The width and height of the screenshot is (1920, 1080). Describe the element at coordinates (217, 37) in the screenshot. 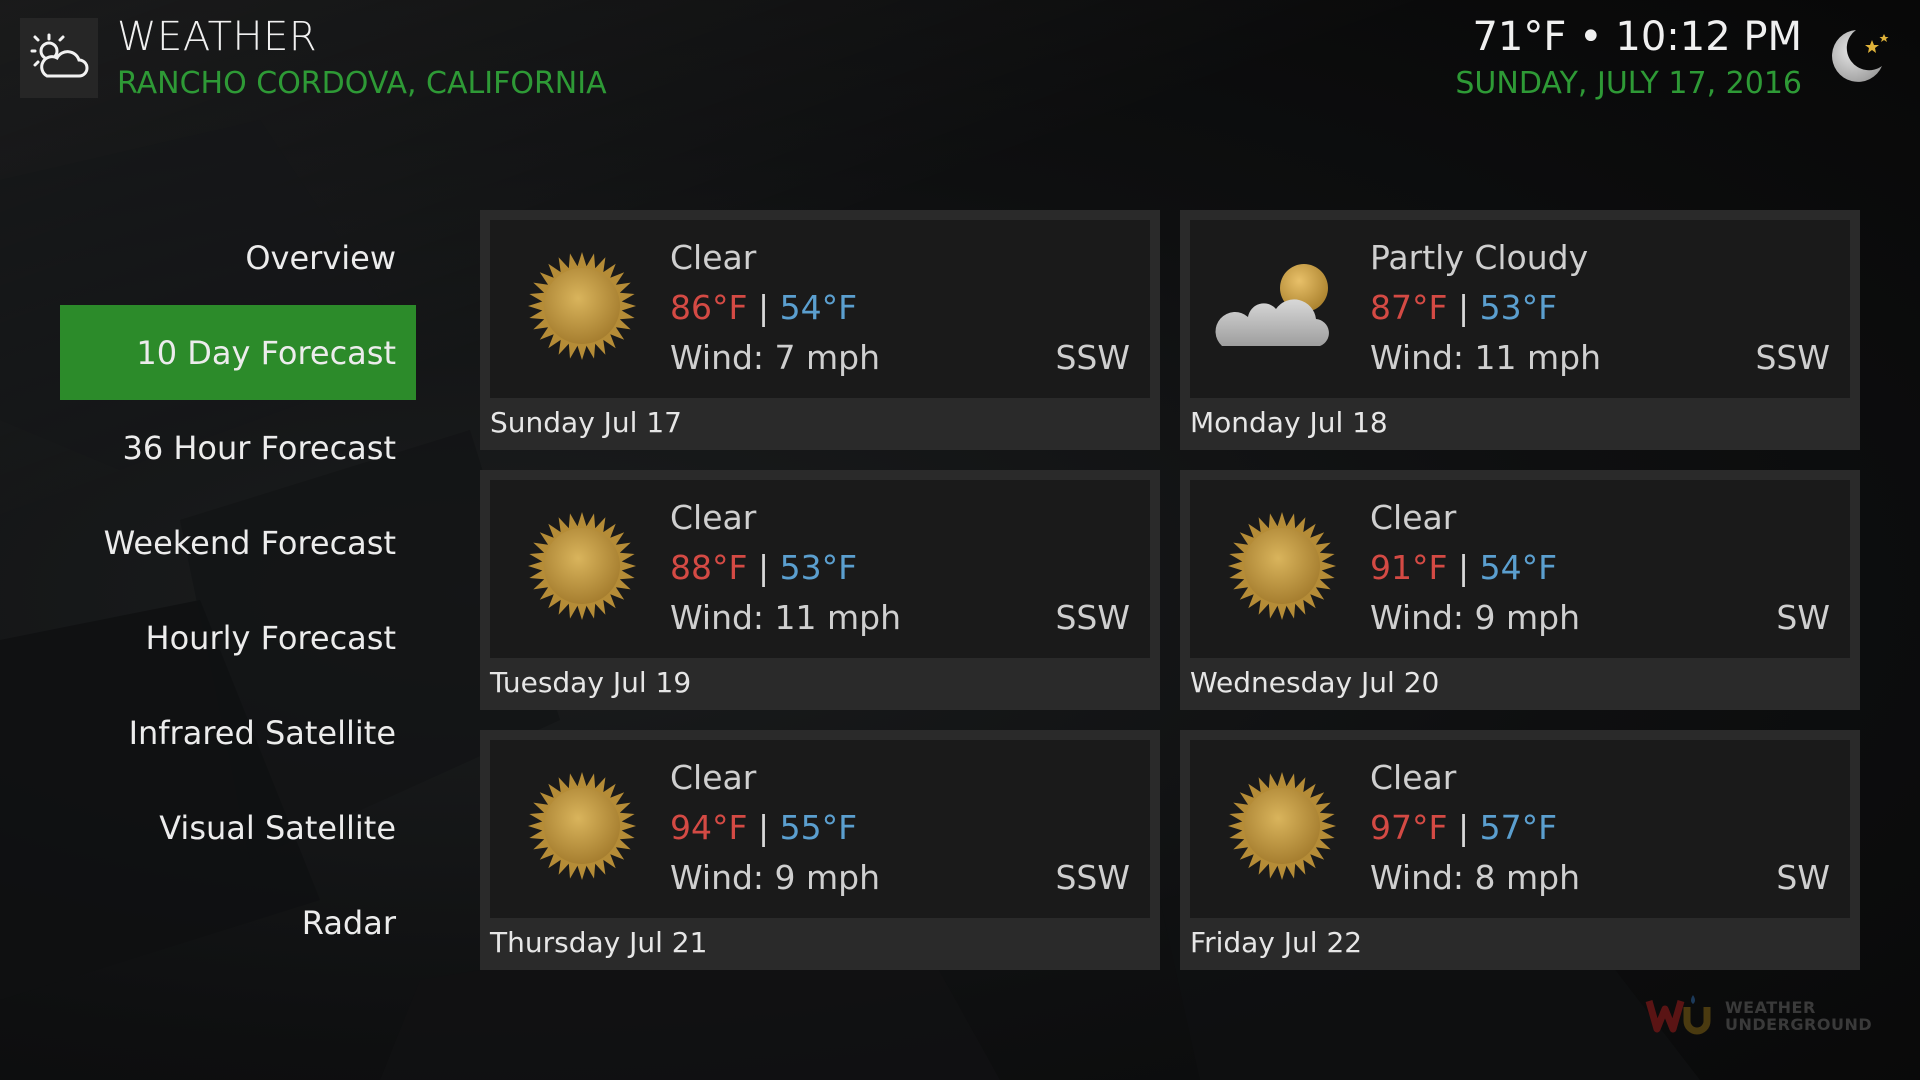

I see `page-title: WEATHER` at that location.